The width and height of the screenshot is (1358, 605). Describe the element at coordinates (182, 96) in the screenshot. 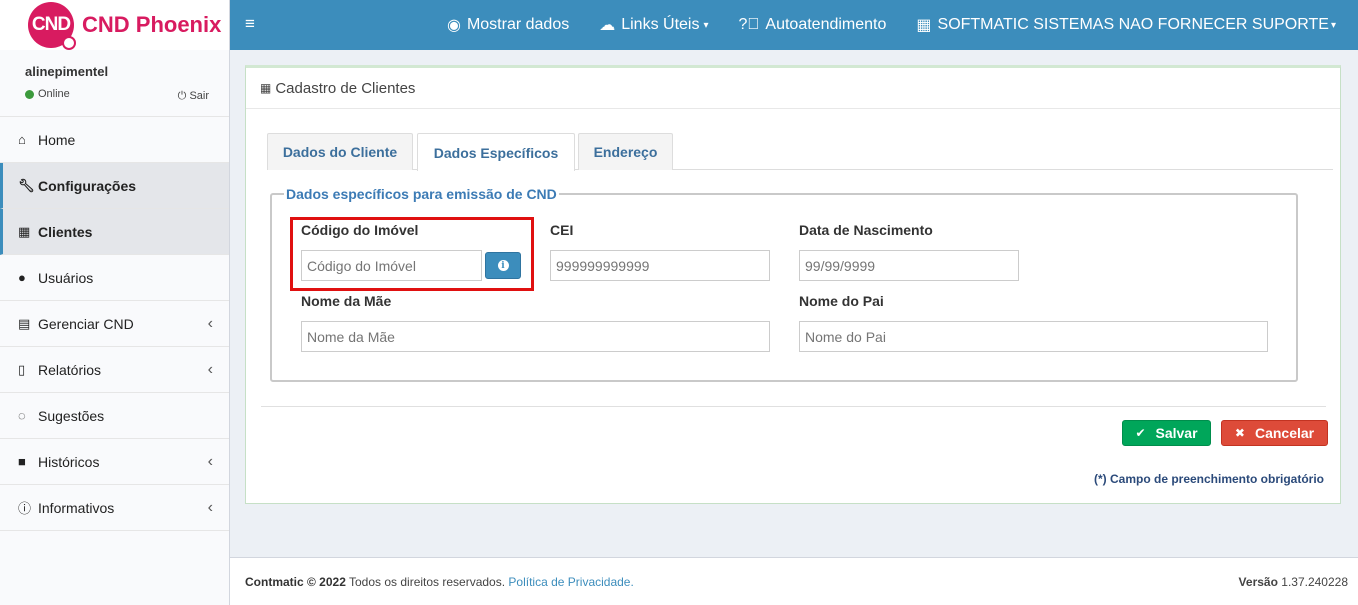

I see `power-icon: ⏻` at that location.